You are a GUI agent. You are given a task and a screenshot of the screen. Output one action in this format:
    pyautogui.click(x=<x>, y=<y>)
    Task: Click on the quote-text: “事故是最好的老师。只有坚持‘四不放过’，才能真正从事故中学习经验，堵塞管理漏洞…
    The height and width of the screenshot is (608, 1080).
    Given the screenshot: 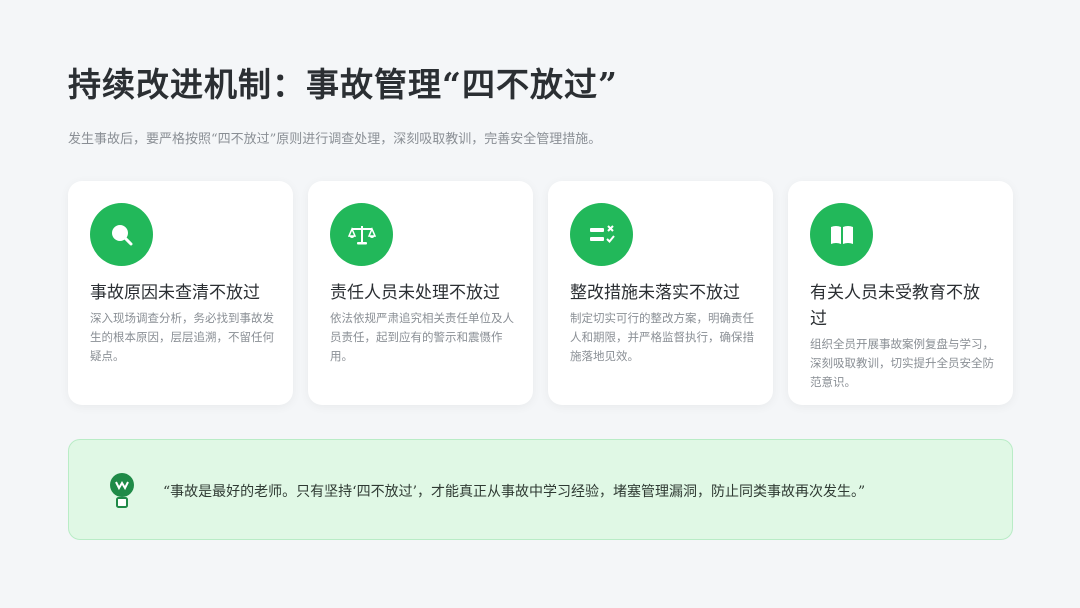 What is the action you would take?
    pyautogui.click(x=514, y=492)
    